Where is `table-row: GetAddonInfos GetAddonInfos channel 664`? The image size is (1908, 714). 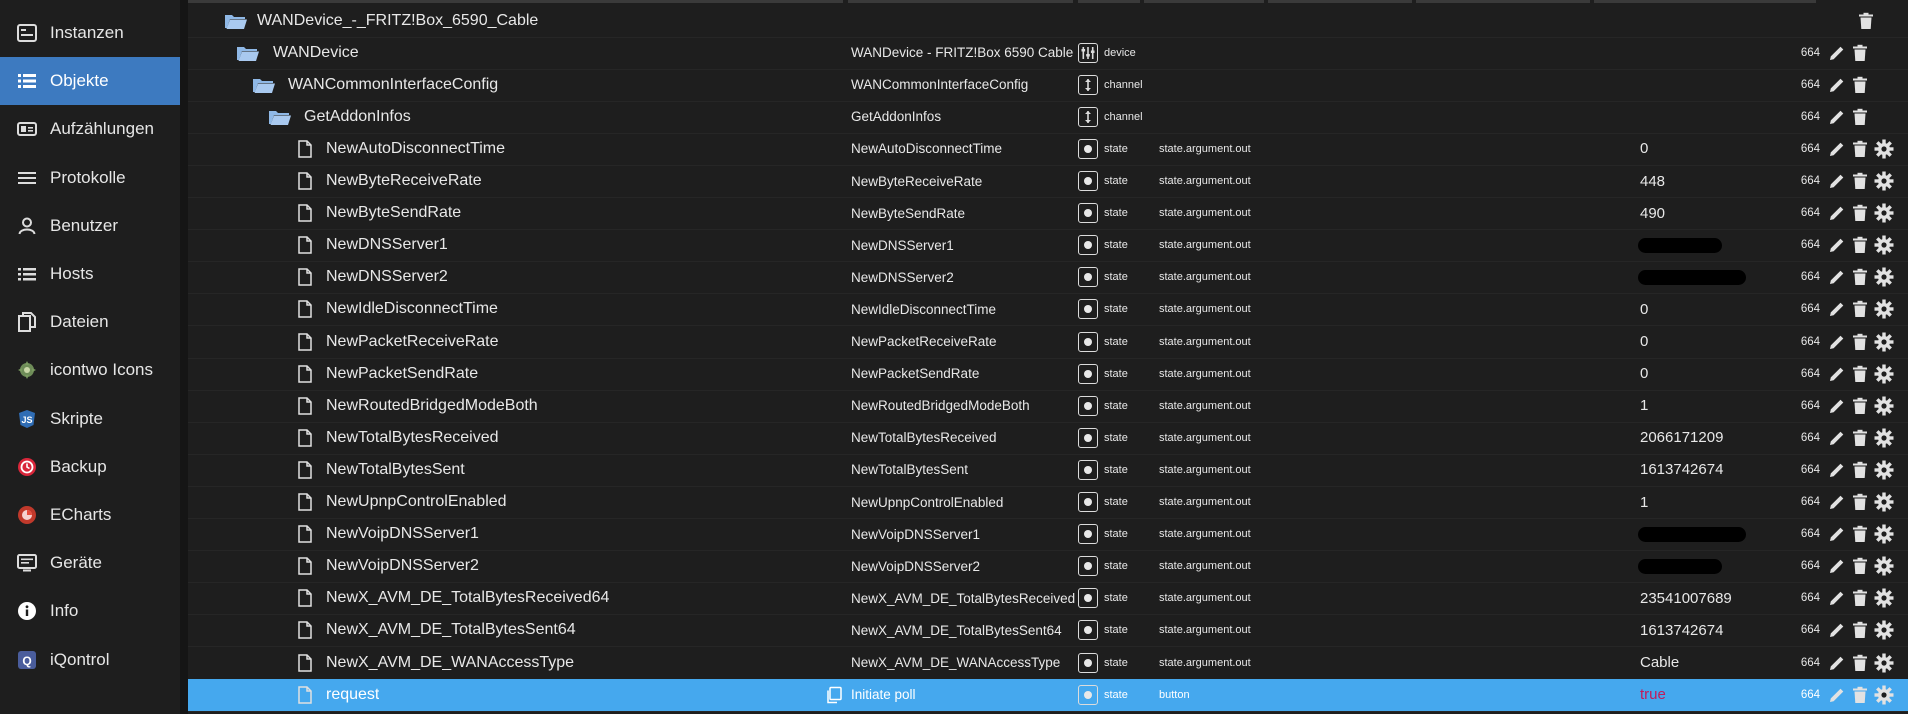 table-row: GetAddonInfos GetAddonInfos channel 664 is located at coordinates (1048, 117).